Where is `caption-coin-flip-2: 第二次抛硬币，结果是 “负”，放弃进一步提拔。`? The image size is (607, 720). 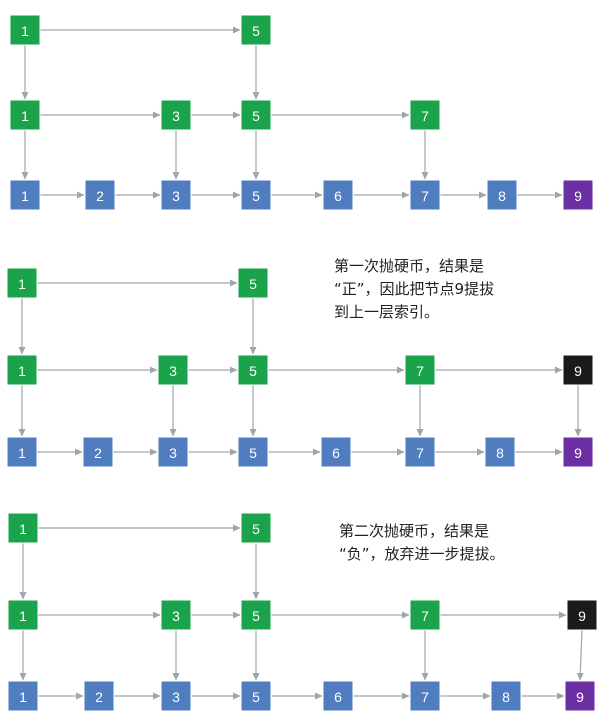 caption-coin-flip-2: 第二次抛硬币，结果是 “负”，放弃进一步提拔。 is located at coordinates (422, 542).